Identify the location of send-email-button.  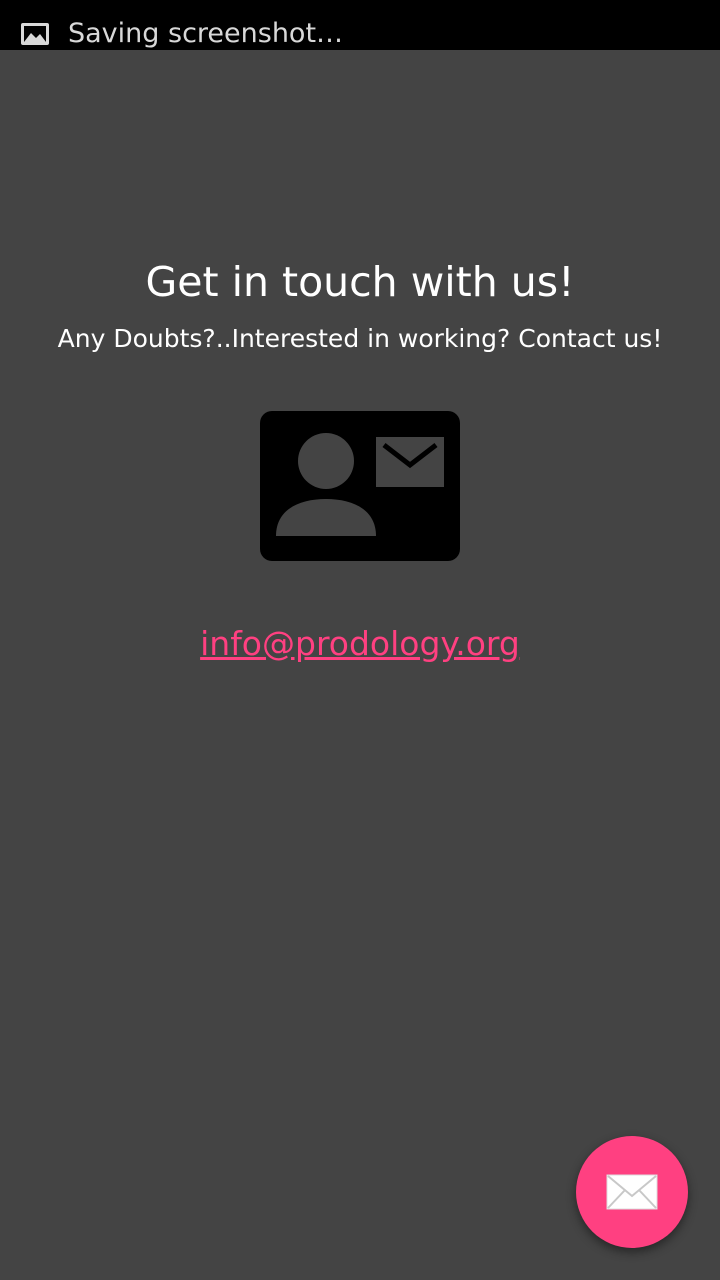
(632, 1192).